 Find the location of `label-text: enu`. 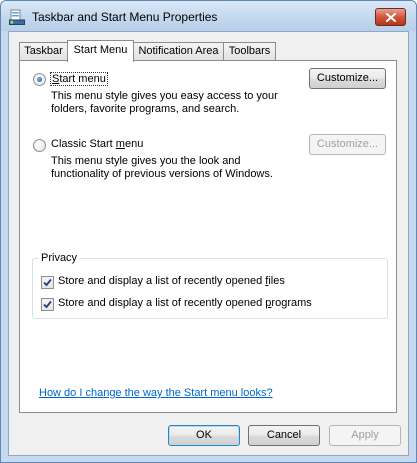

label-text: enu is located at coordinates (134, 144).